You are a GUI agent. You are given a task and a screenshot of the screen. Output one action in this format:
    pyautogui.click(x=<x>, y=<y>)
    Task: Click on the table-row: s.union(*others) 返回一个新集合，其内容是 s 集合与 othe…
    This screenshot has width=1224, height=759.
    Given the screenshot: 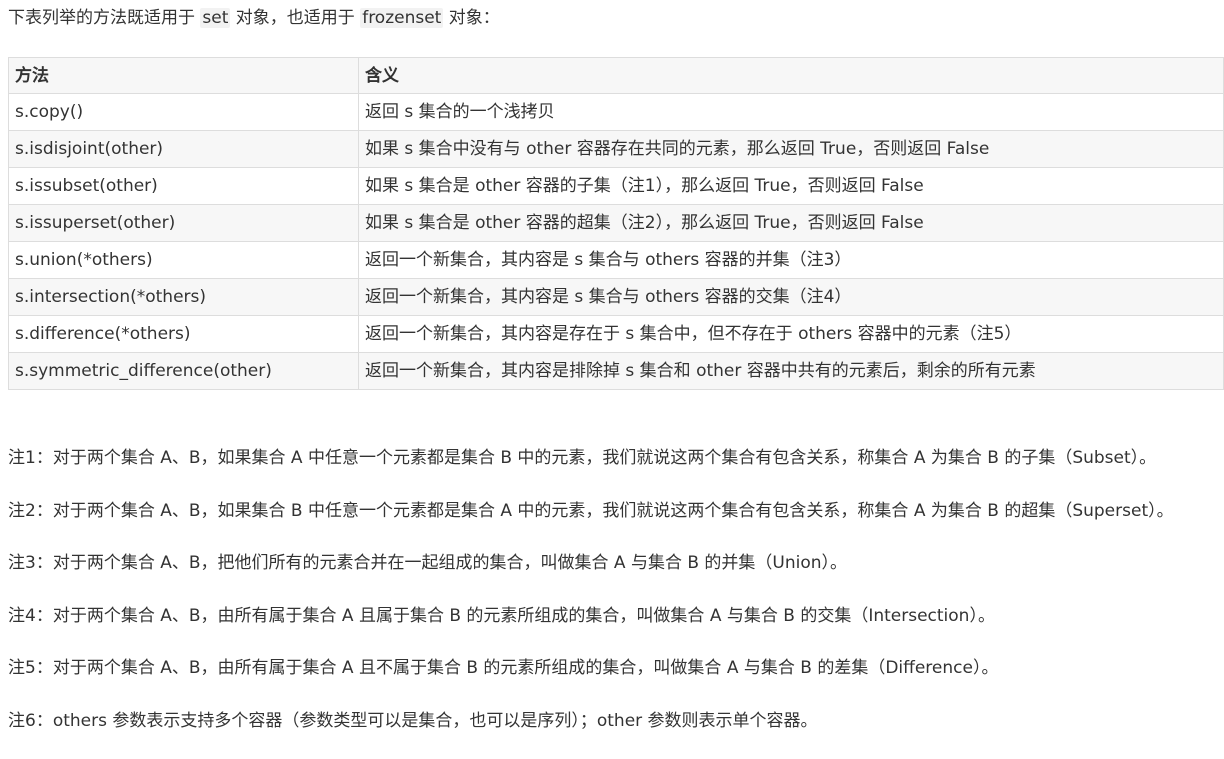 What is the action you would take?
    pyautogui.click(x=616, y=260)
    